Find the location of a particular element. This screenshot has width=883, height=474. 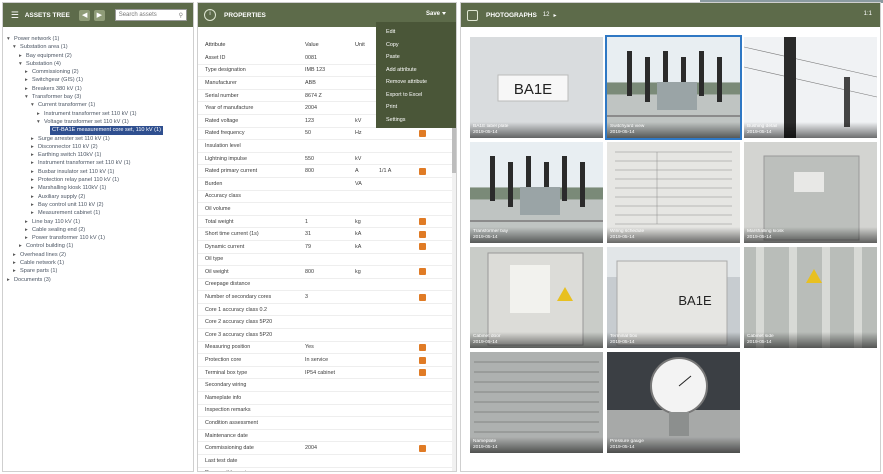

tree-node-label: Power network (1) is located at coordinates (36, 39).